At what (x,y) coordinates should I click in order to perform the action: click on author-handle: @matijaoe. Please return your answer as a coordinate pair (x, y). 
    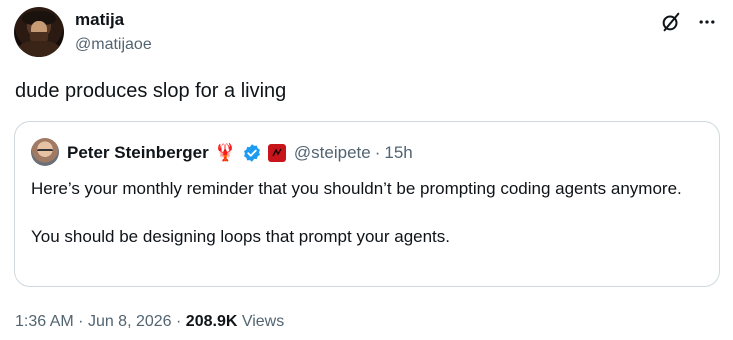
    Looking at the image, I should click on (113, 45).